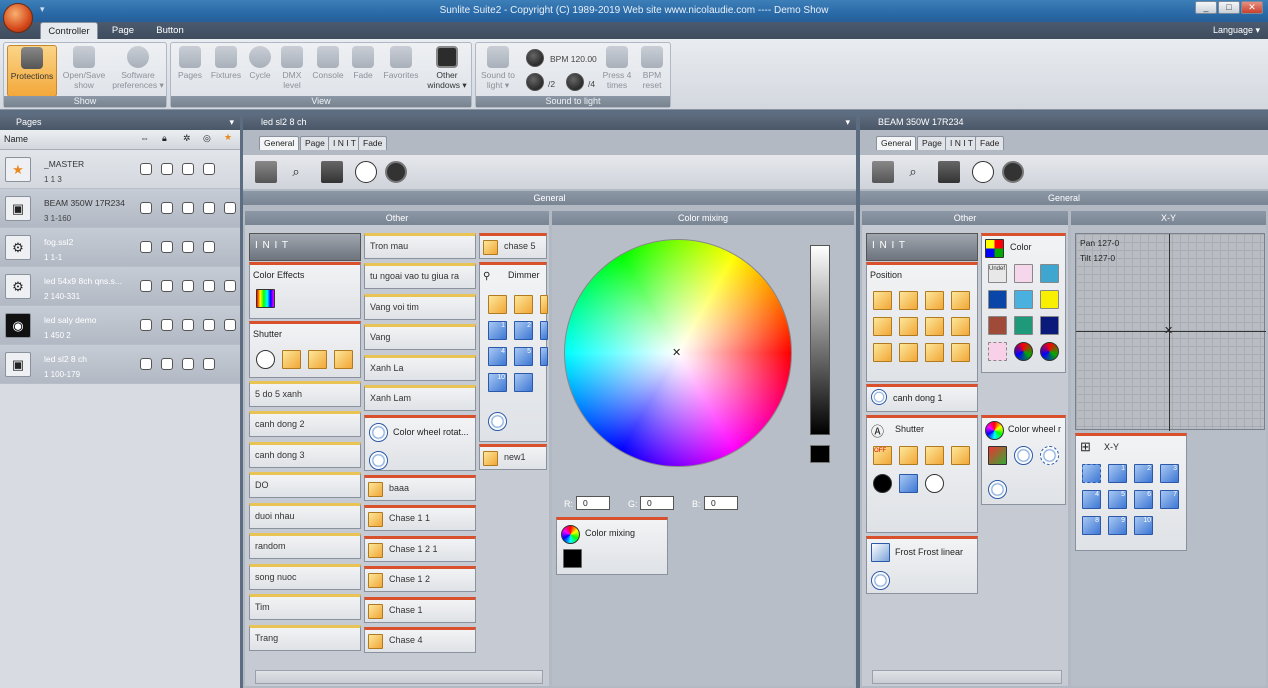  I want to click on pages-button: Pages, so click(190, 71).